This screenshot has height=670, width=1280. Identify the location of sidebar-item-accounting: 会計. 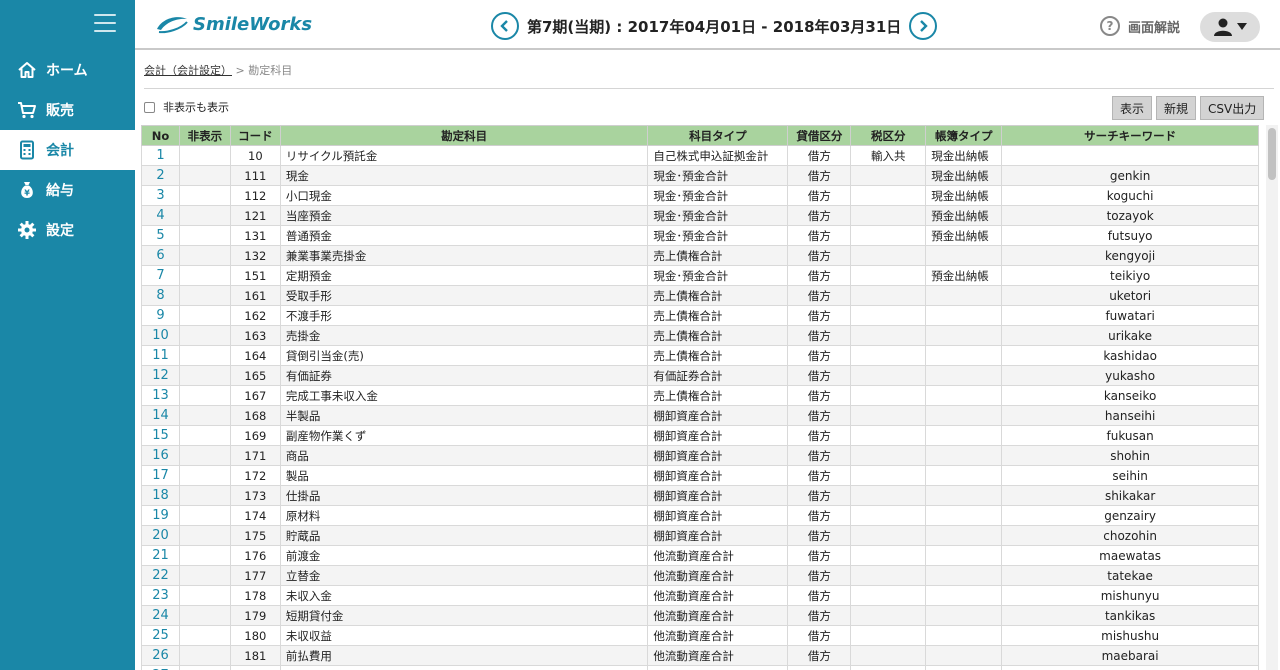
(67, 150).